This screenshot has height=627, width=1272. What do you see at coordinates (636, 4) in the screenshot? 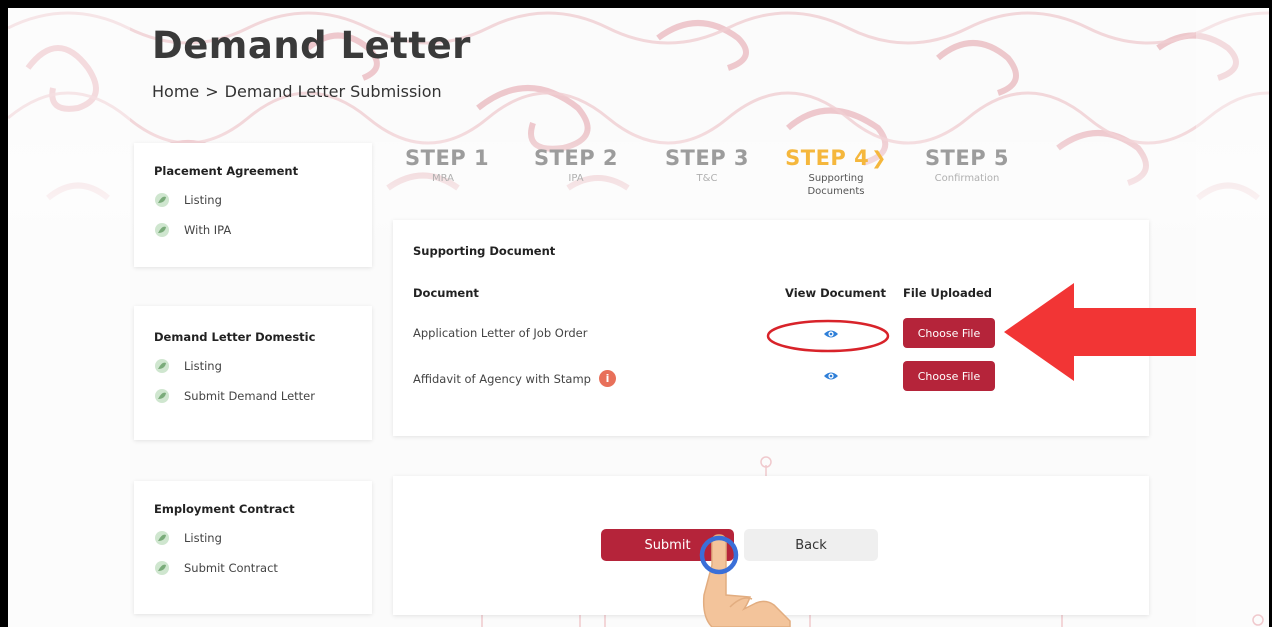
I see `frame-top` at bounding box center [636, 4].